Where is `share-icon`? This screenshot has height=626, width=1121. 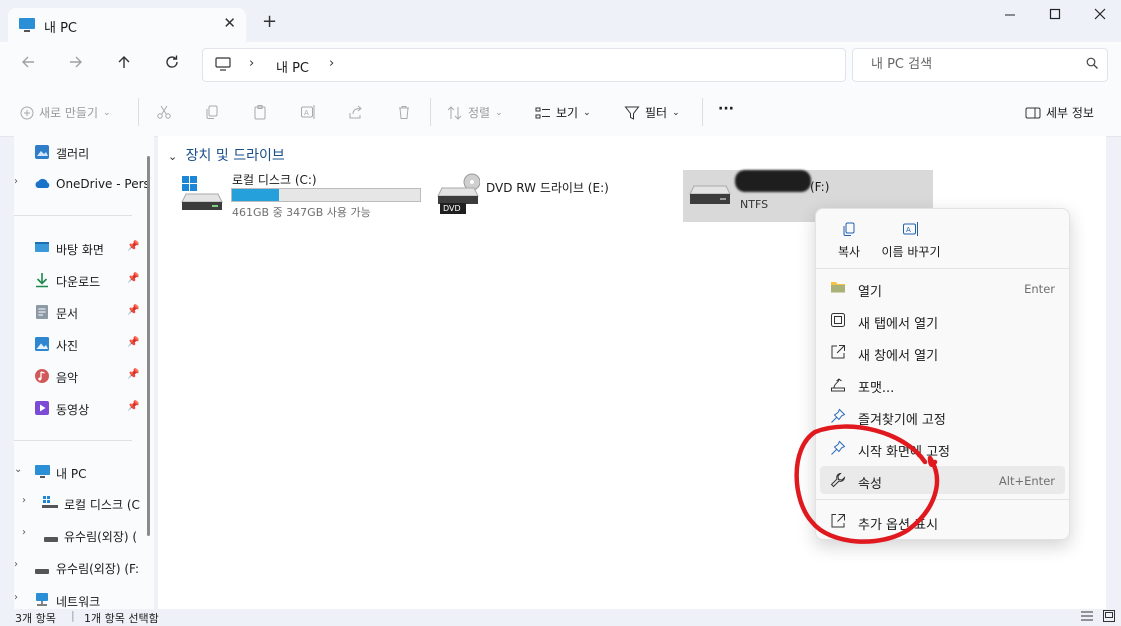
share-icon is located at coordinates (355, 112).